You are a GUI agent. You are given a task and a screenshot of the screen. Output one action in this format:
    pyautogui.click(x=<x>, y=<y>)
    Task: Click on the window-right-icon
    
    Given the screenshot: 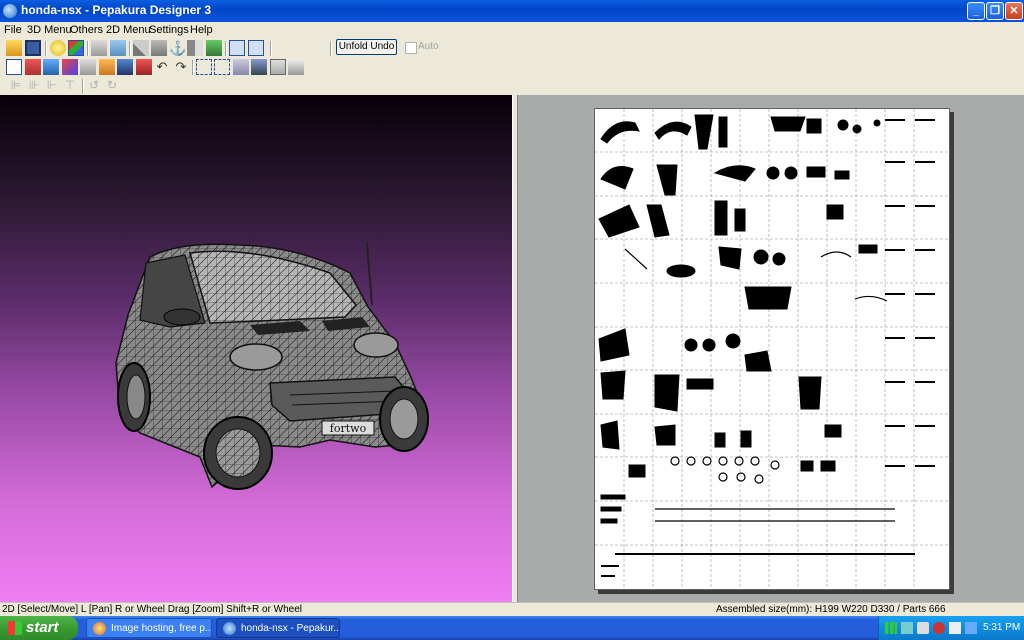 What is the action you would take?
    pyautogui.click(x=256, y=48)
    